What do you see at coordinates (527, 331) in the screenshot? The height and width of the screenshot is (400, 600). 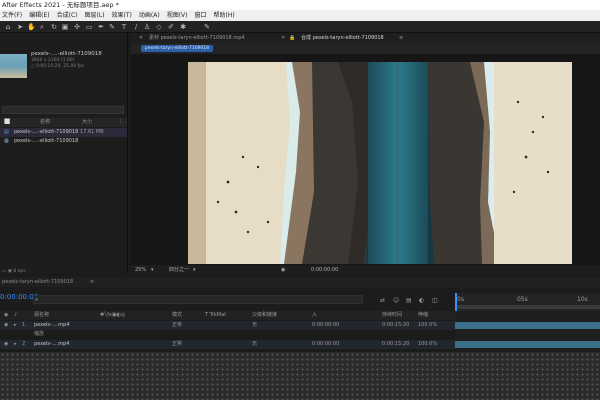 I see `timeline-track-area` at bounding box center [527, 331].